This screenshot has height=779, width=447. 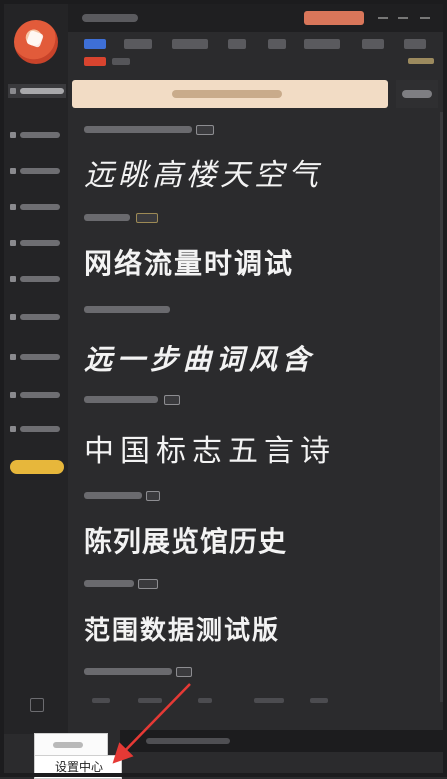 I want to click on context-menu-item, so click(x=71, y=745).